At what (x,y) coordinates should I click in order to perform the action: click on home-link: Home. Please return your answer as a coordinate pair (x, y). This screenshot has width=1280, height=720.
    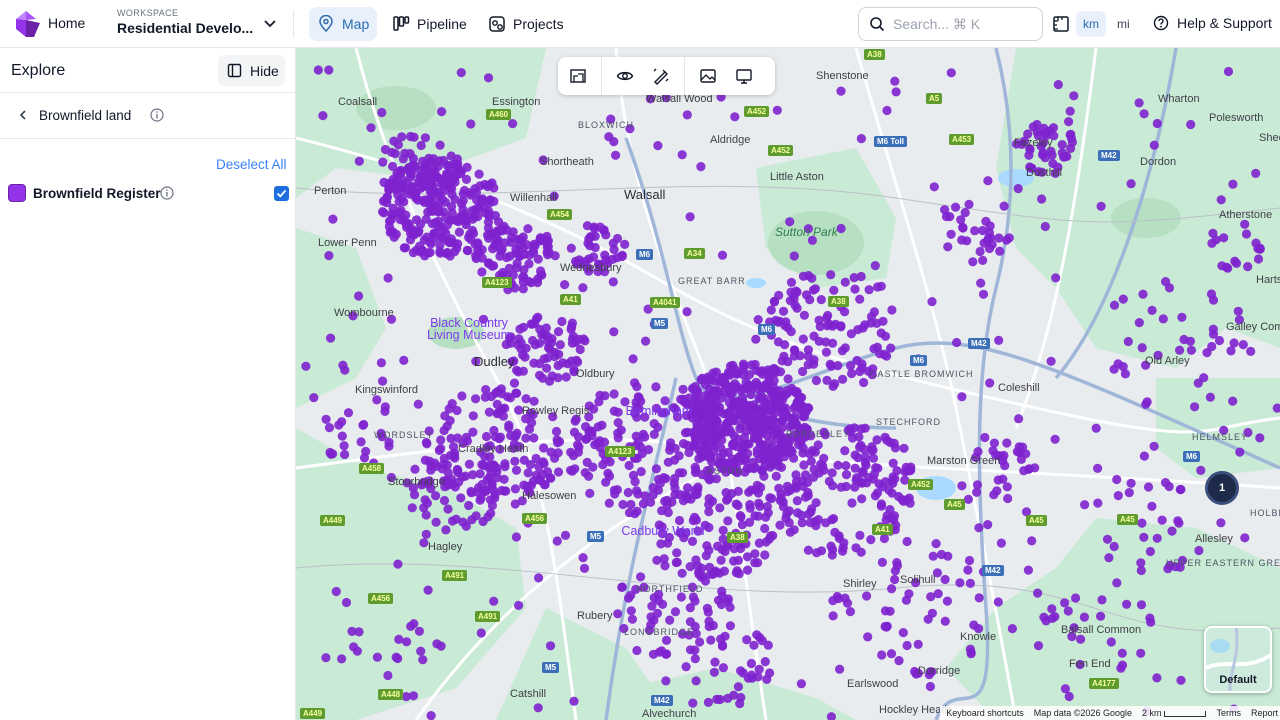
    Looking at the image, I should click on (66, 23).